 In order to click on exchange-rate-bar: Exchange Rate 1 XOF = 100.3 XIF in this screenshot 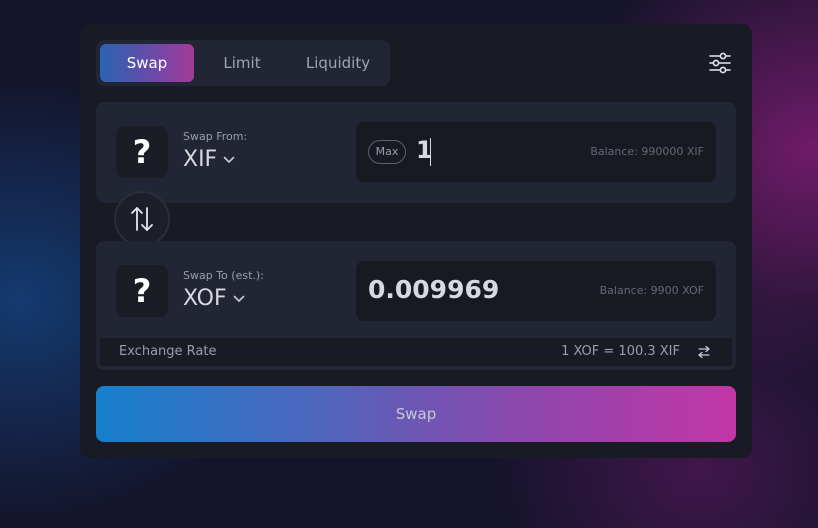, I will do `click(416, 352)`.